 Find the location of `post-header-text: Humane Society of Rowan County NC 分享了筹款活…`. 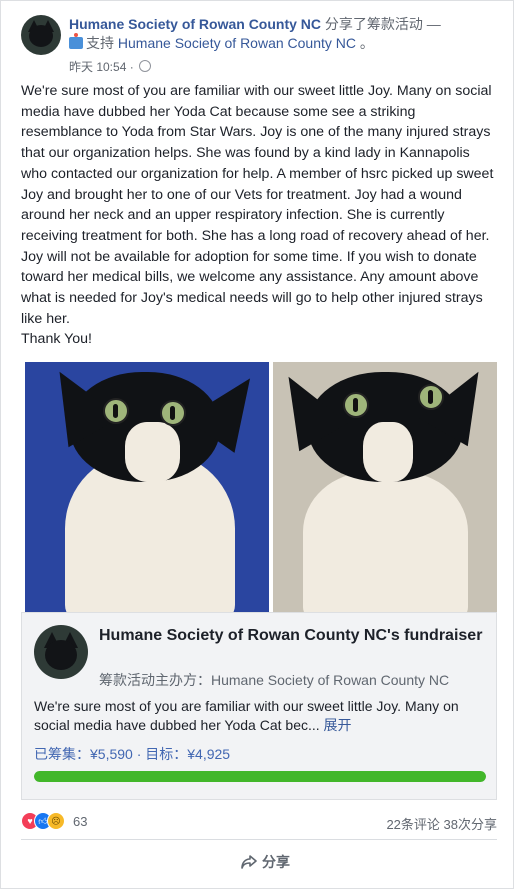

post-header-text: Humane Society of Rowan County NC 分享了筹款活… is located at coordinates (289, 34).